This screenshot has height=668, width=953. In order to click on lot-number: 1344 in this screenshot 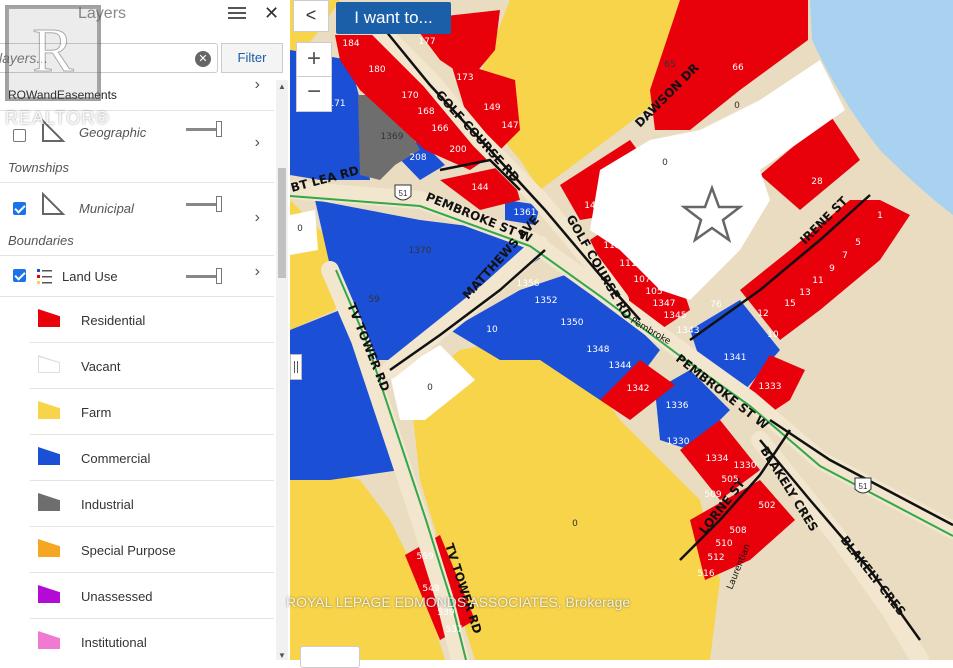, I will do `click(620, 366)`.